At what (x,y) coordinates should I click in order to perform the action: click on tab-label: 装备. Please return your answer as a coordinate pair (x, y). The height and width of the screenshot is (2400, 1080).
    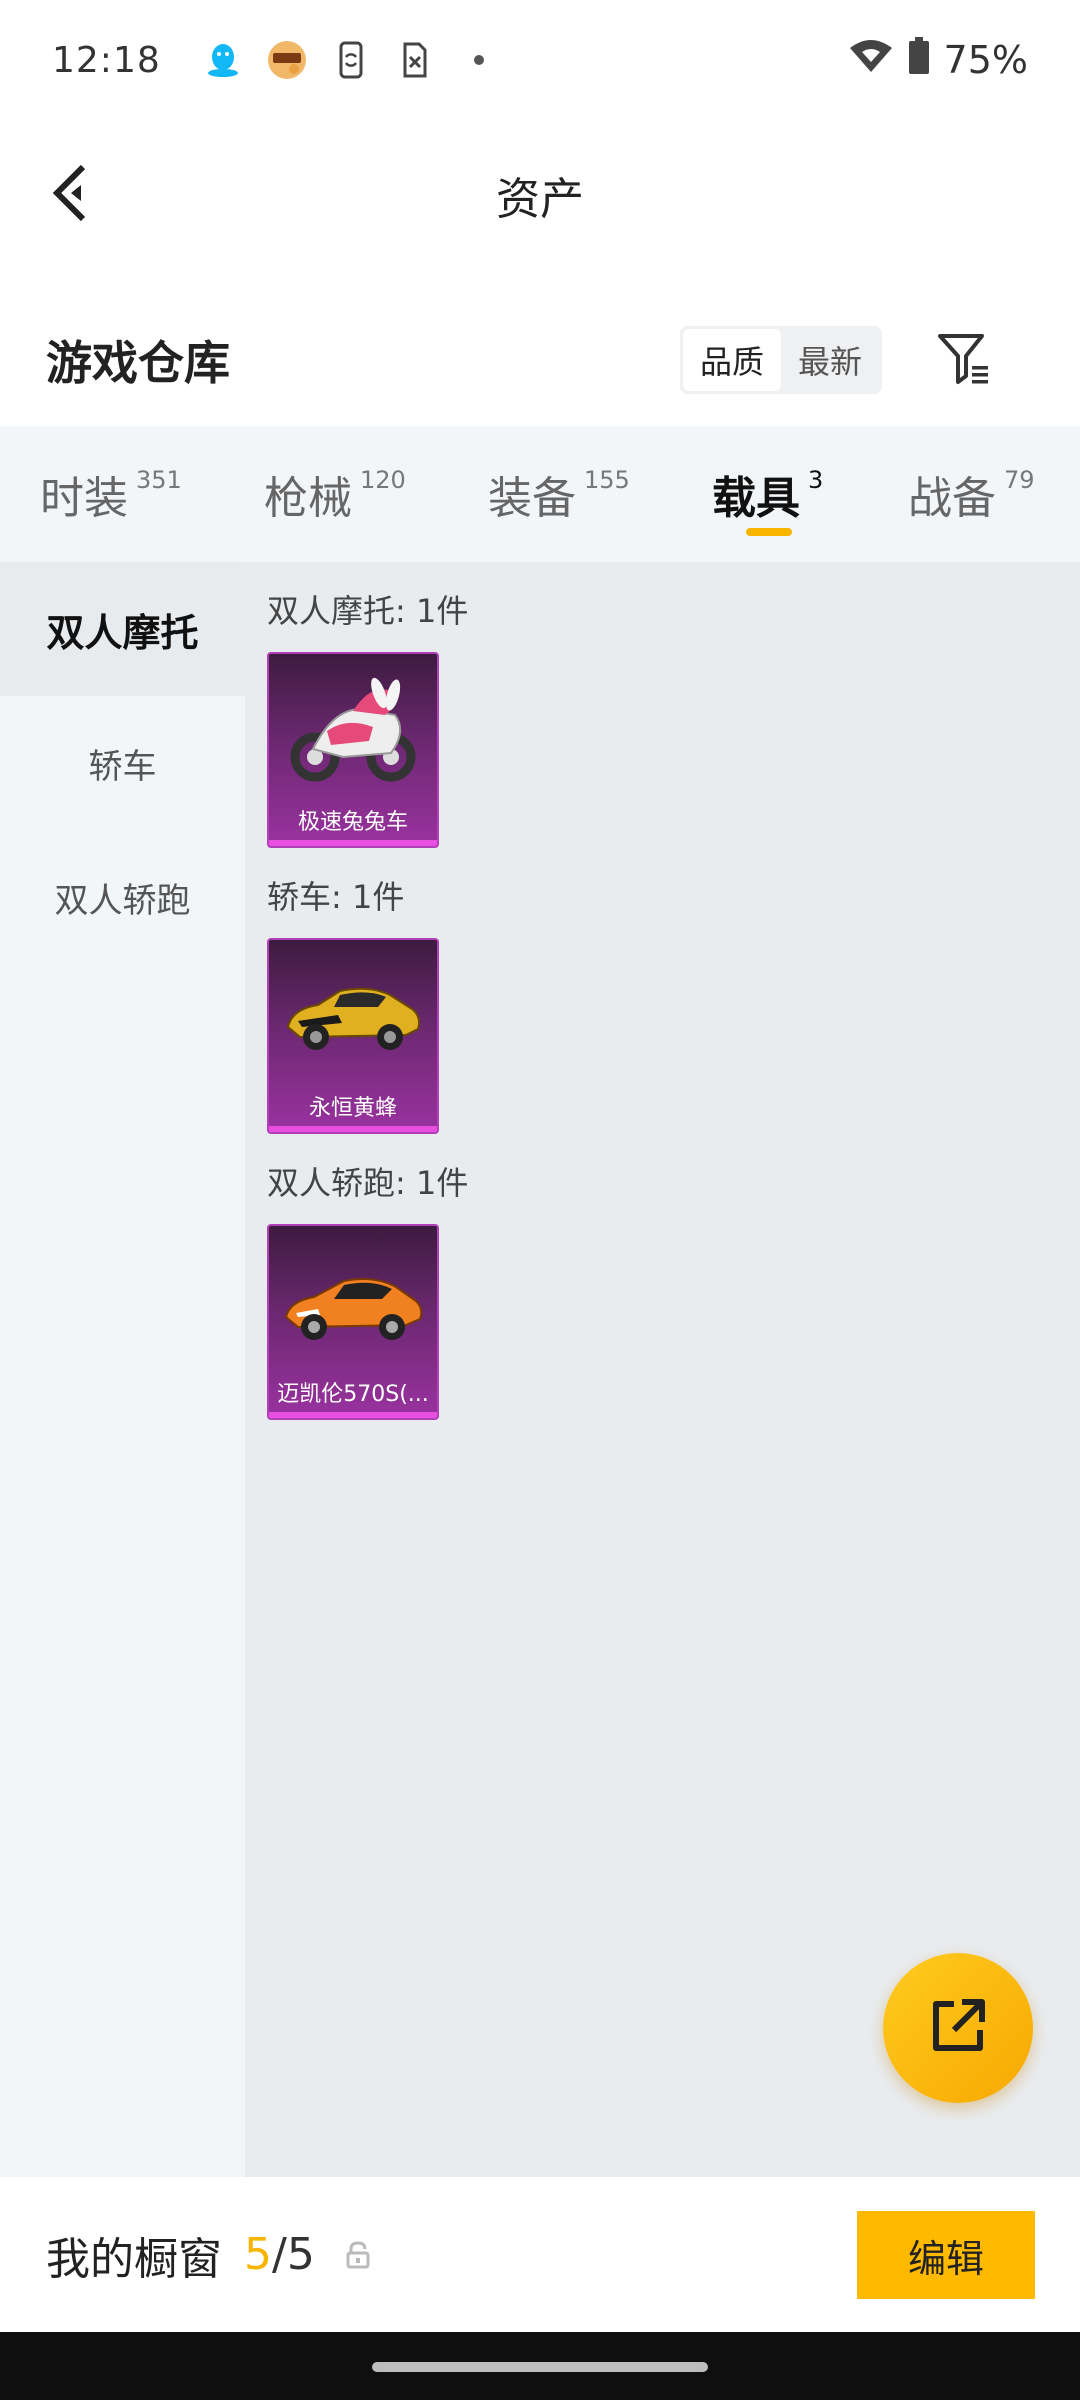
    Looking at the image, I should click on (532, 498).